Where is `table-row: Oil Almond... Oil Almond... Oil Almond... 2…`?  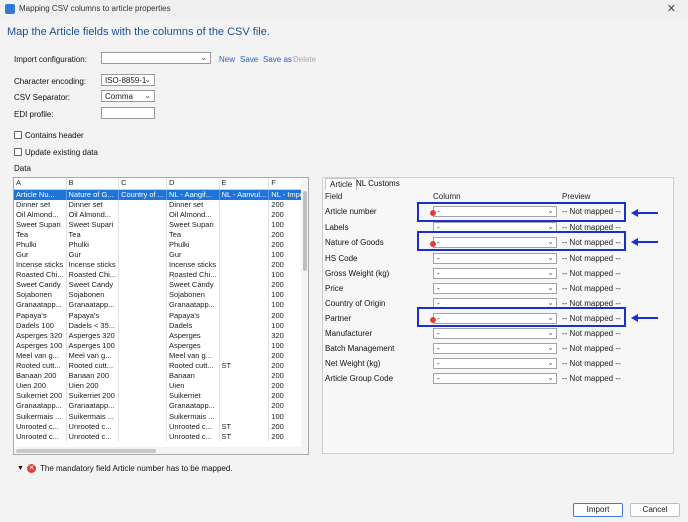
table-row: Oil Almond... Oil Almond... Oil Almond... 2… is located at coordinates (161, 214).